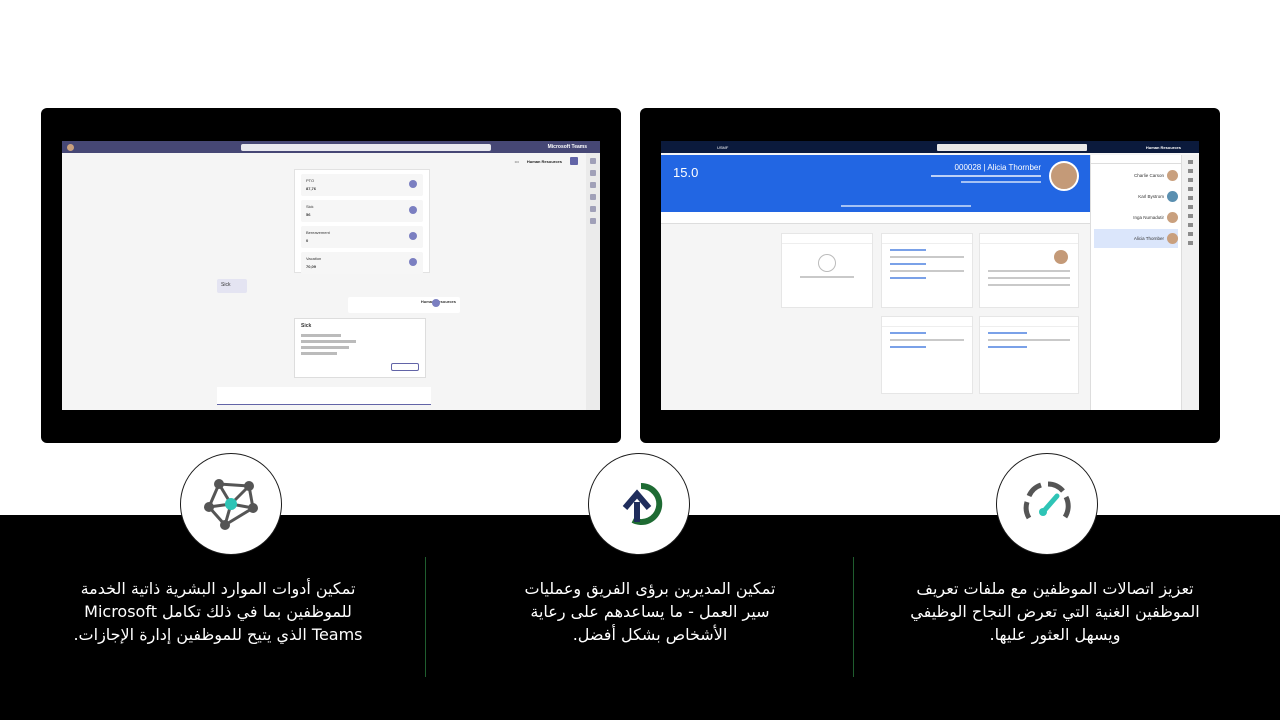 This screenshot has width=1280, height=720. I want to click on calendar-icon, so click(593, 197).